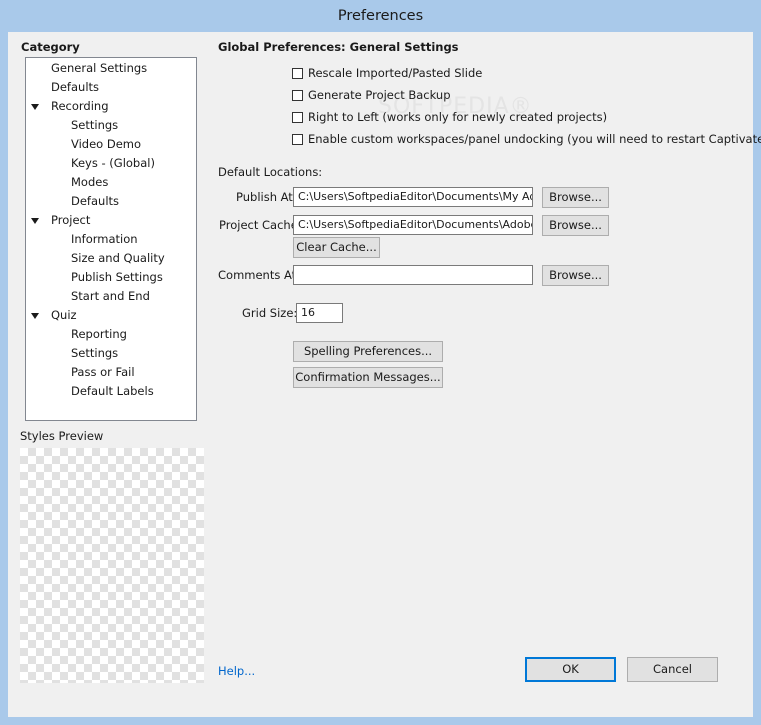  I want to click on category-item: Size and Quality, so click(118, 258).